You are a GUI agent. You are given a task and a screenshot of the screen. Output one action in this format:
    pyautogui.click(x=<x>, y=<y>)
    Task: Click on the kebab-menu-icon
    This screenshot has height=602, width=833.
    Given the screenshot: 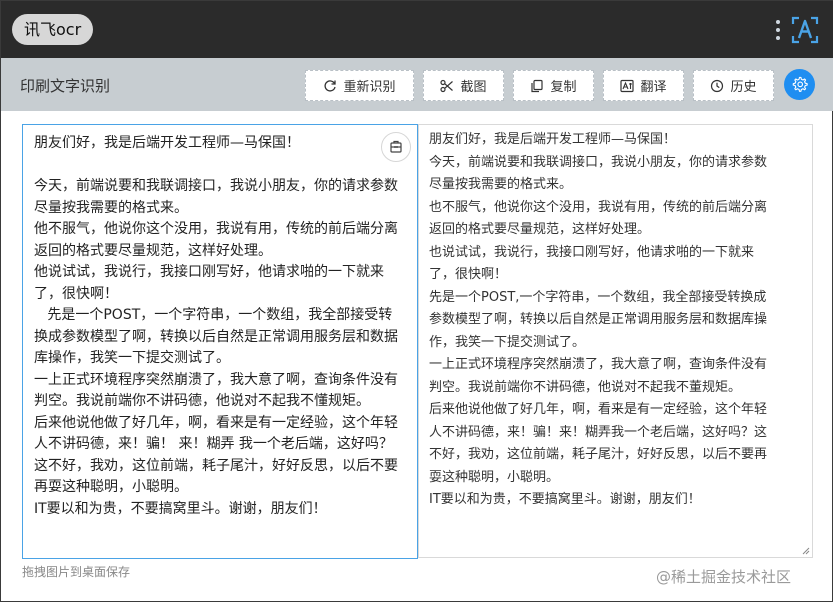 What is the action you would take?
    pyautogui.click(x=778, y=30)
    